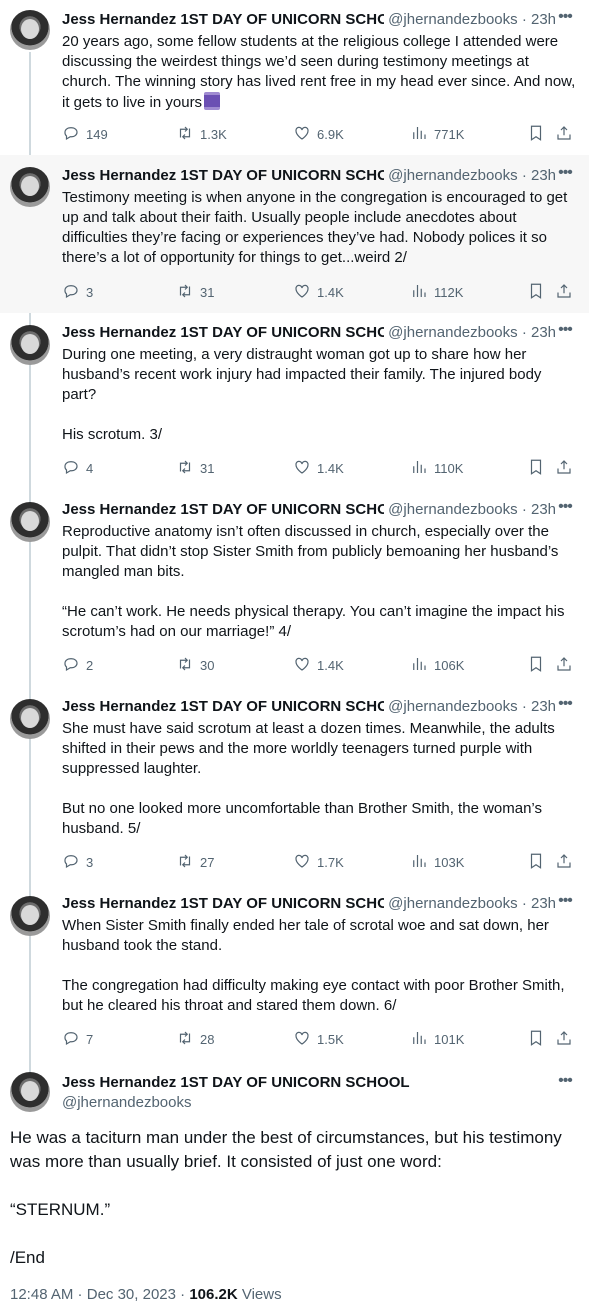 The height and width of the screenshot is (1310, 589). Describe the element at coordinates (77, 1039) in the screenshot. I see `reply-button: 7` at that location.